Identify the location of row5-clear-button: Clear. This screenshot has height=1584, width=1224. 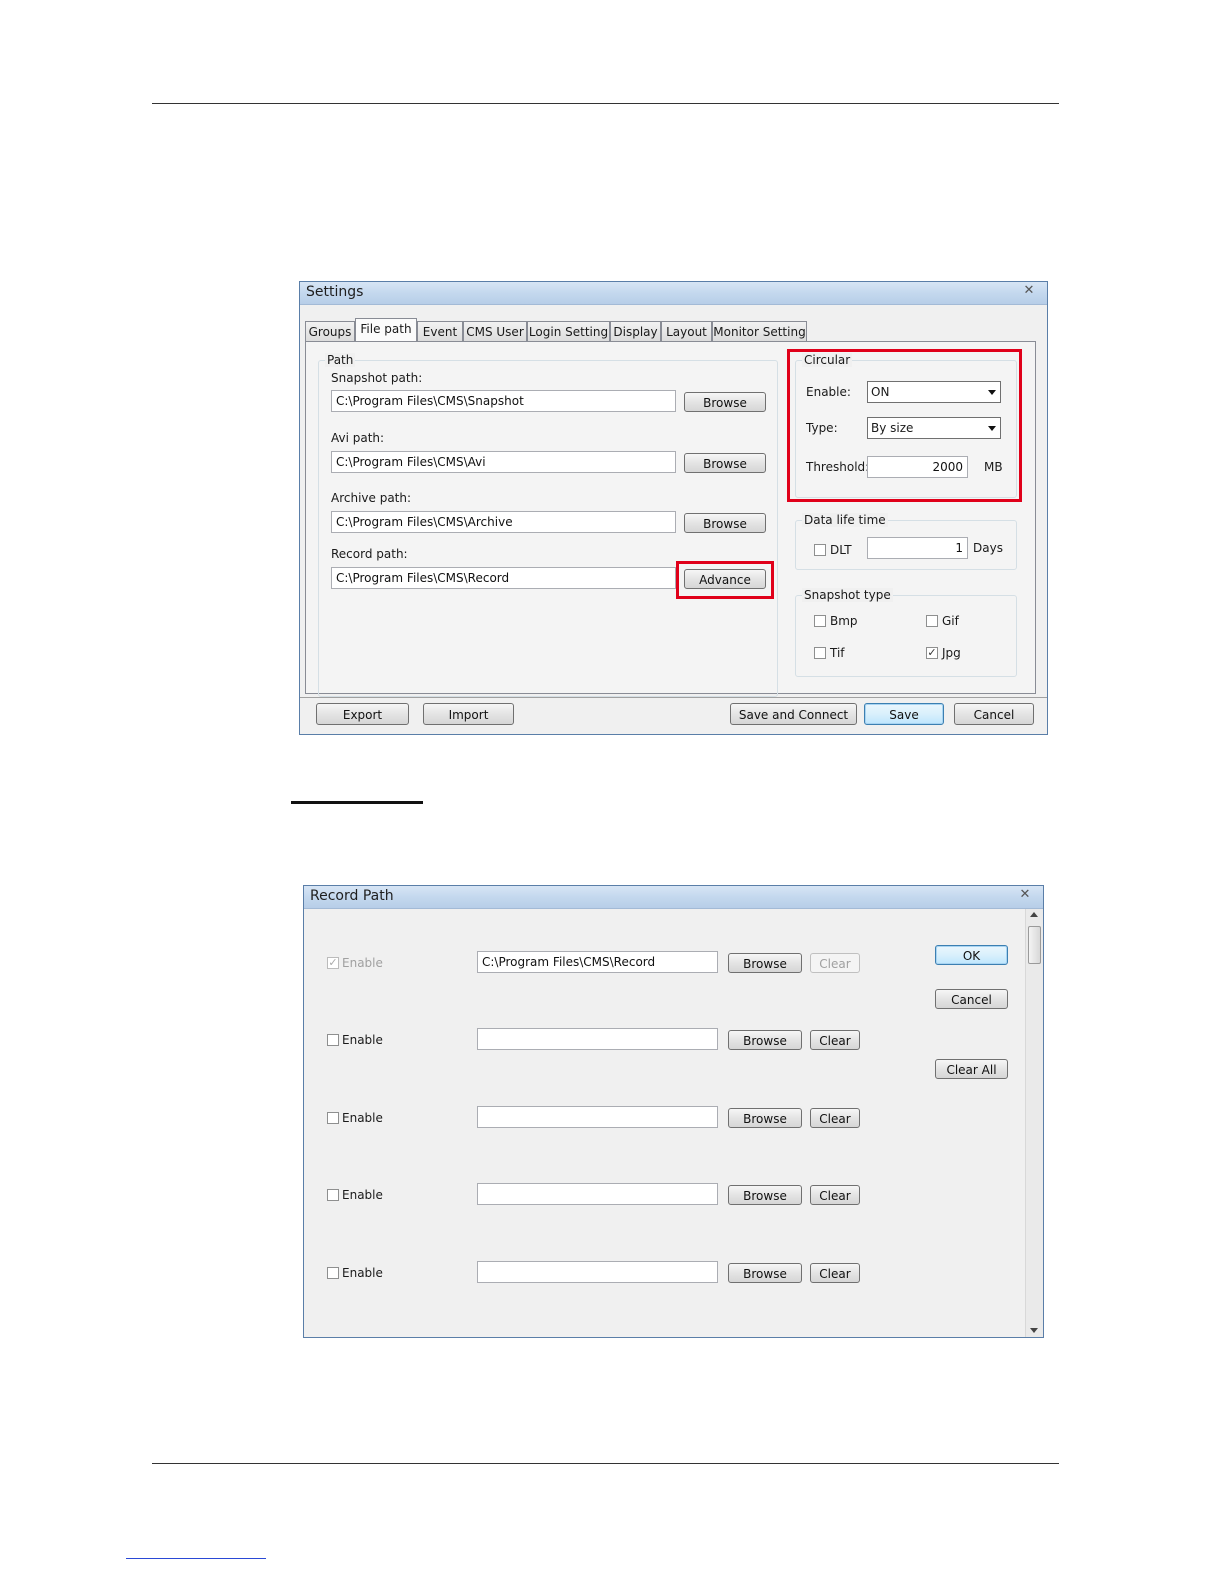
(835, 1273).